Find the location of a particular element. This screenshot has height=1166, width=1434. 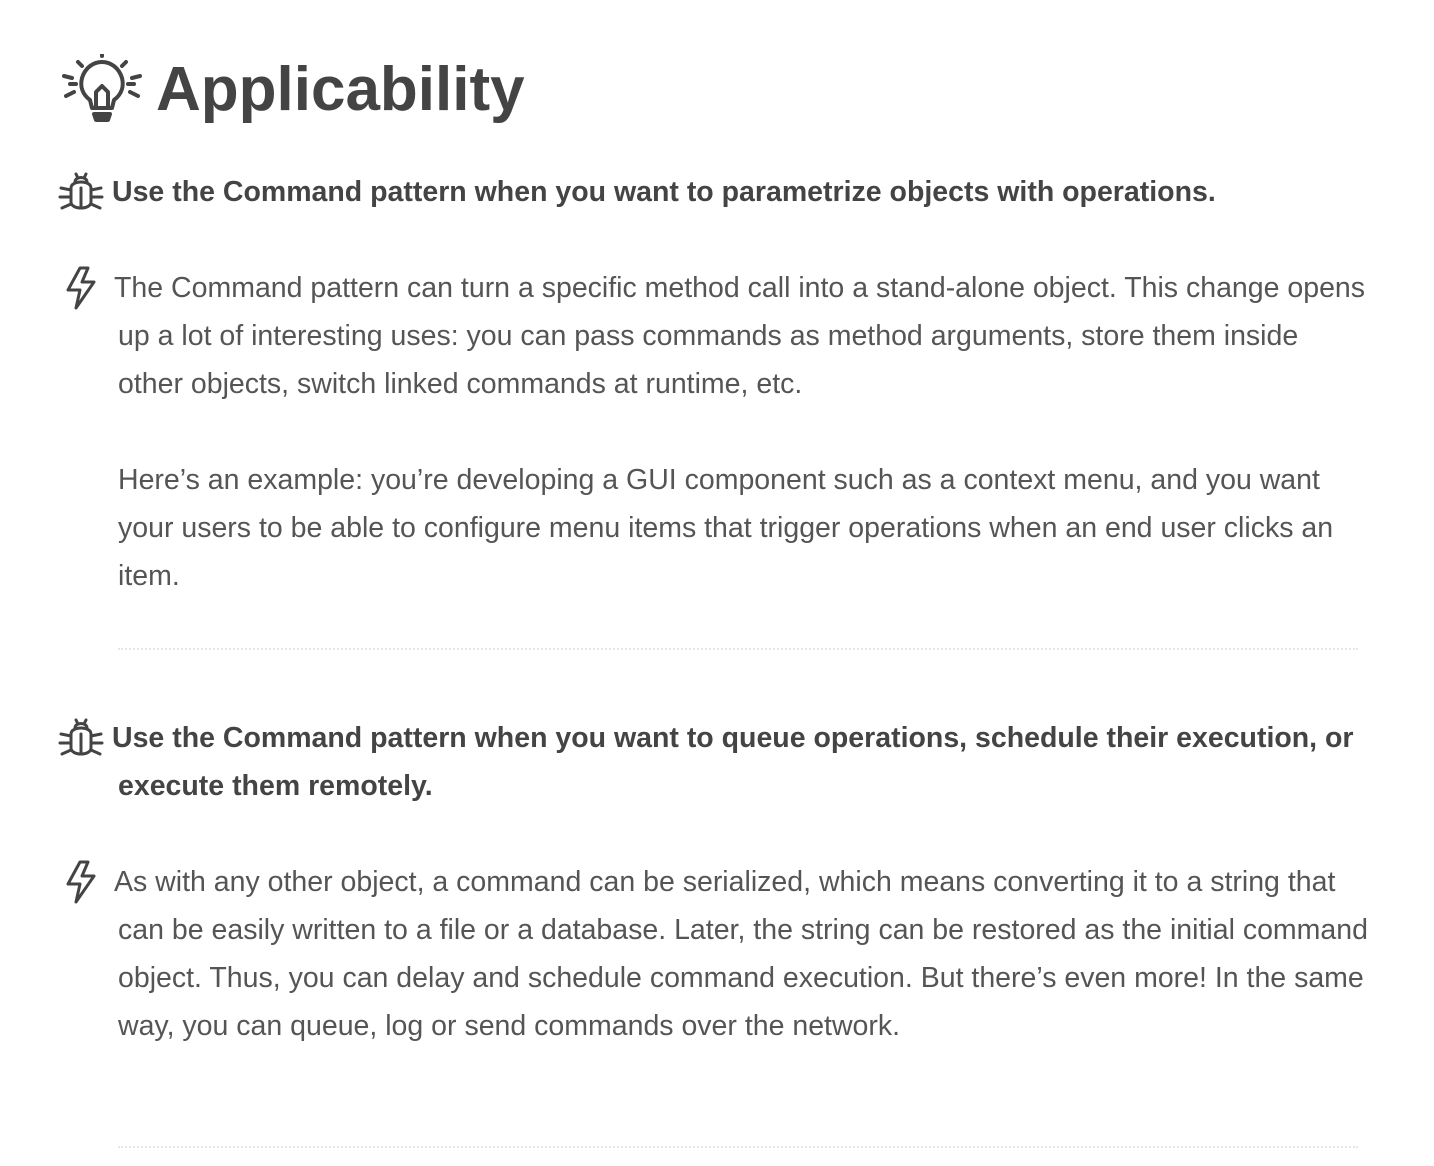

section-heading: Applicability is located at coordinates (292, 90).